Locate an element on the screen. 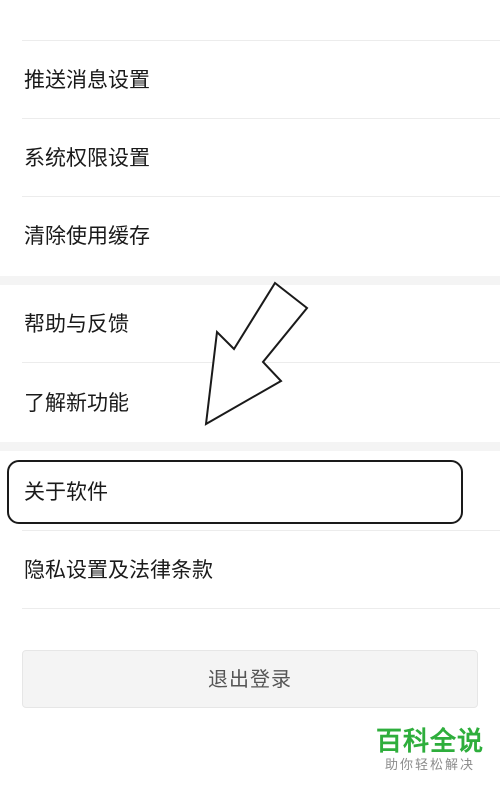  settings-item-label: 隐私设置及法律条款 is located at coordinates (118, 570).